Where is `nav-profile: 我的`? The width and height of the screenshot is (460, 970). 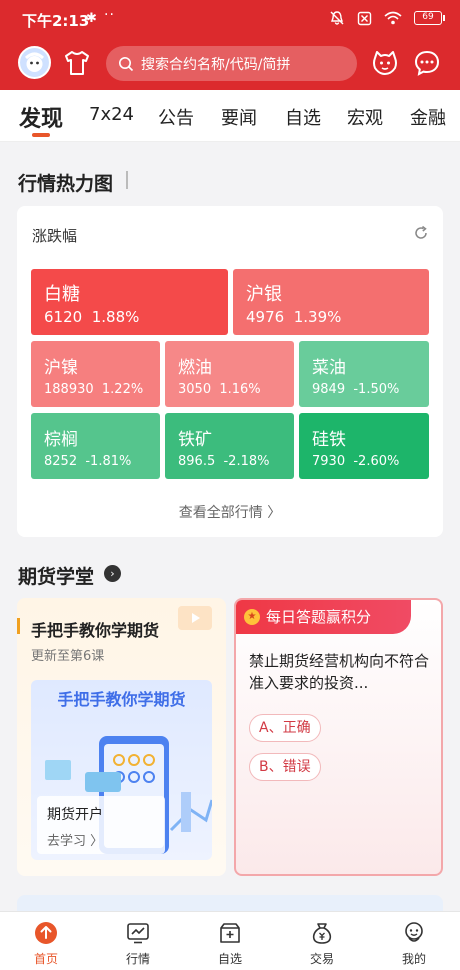
nav-profile: 我的 is located at coordinates (414, 941).